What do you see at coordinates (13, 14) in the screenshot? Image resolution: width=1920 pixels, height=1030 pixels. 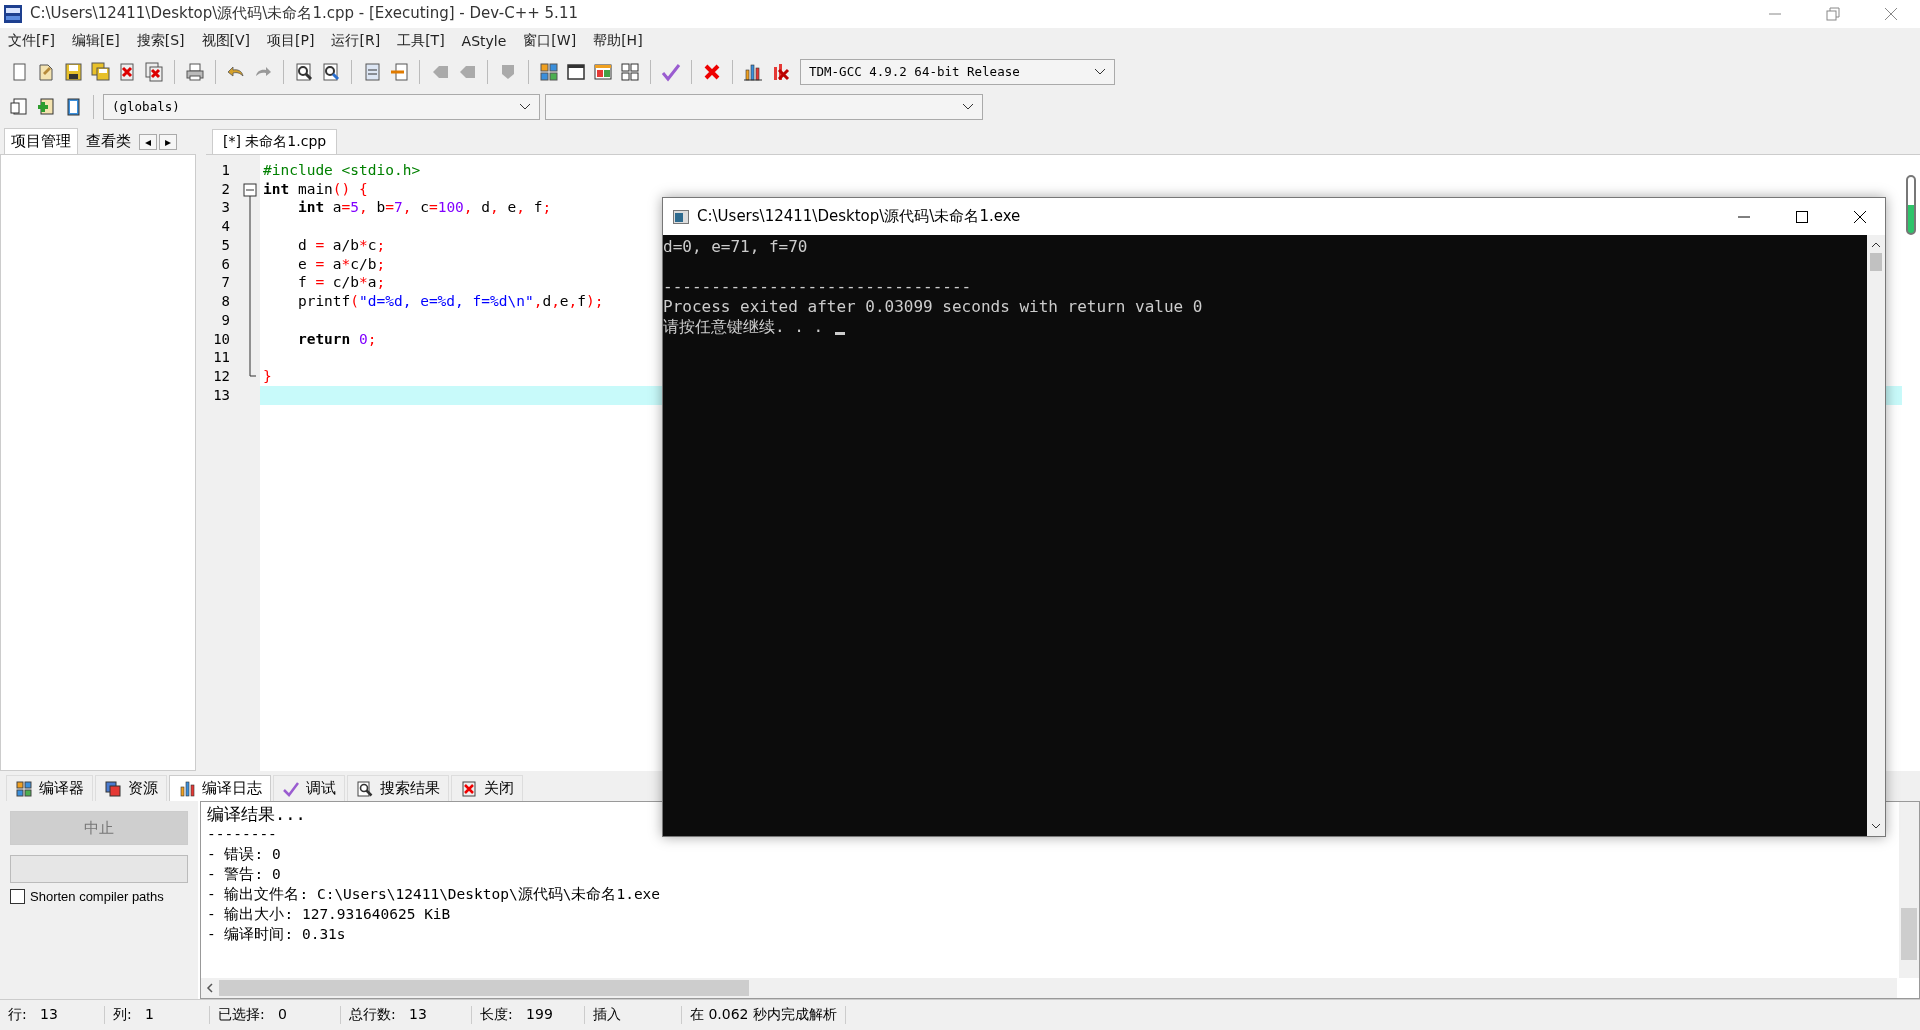 I see `app-icon` at bounding box center [13, 14].